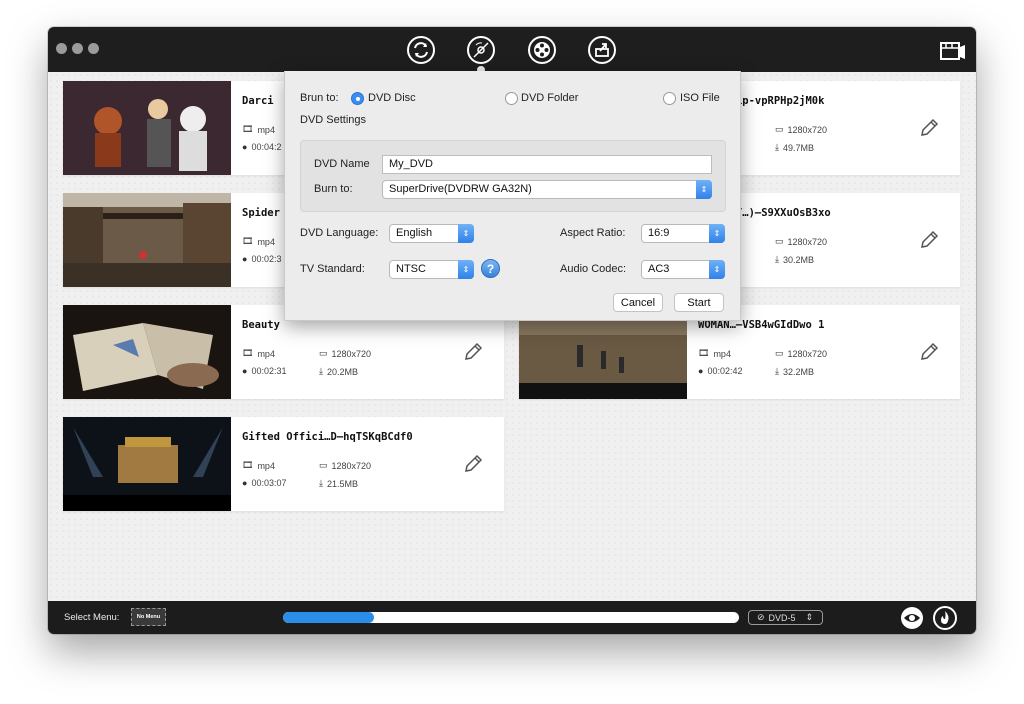 The height and width of the screenshot is (704, 1024). What do you see at coordinates (258, 101) in the screenshot?
I see `video-title: Darci` at bounding box center [258, 101].